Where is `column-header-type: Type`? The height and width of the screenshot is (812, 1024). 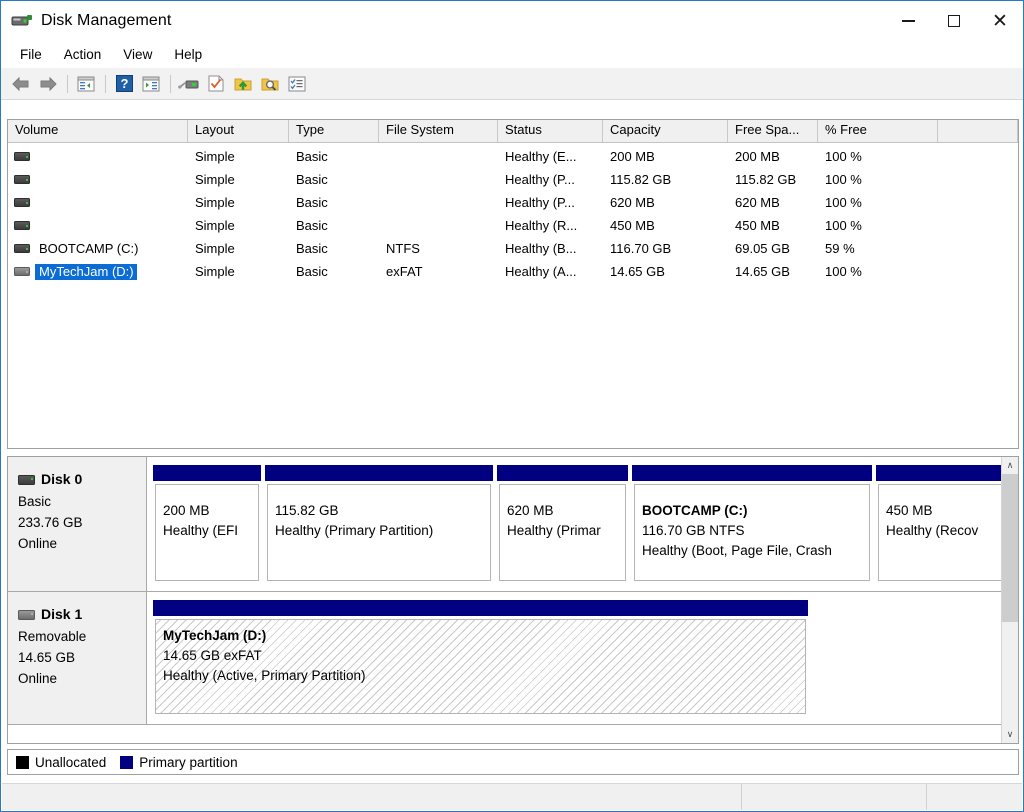 column-header-type: Type is located at coordinates (334, 131).